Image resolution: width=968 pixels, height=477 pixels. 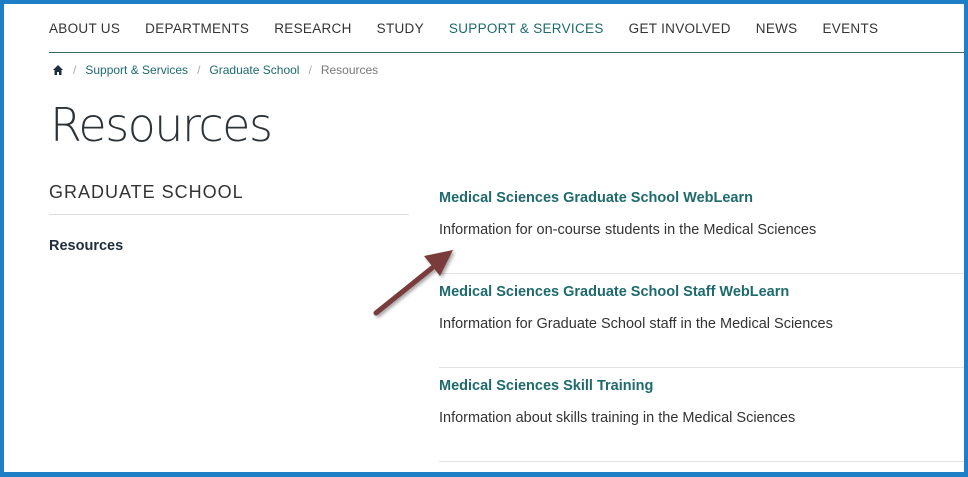 What do you see at coordinates (777, 28) in the screenshot?
I see `nav-item-news: NEWS` at bounding box center [777, 28].